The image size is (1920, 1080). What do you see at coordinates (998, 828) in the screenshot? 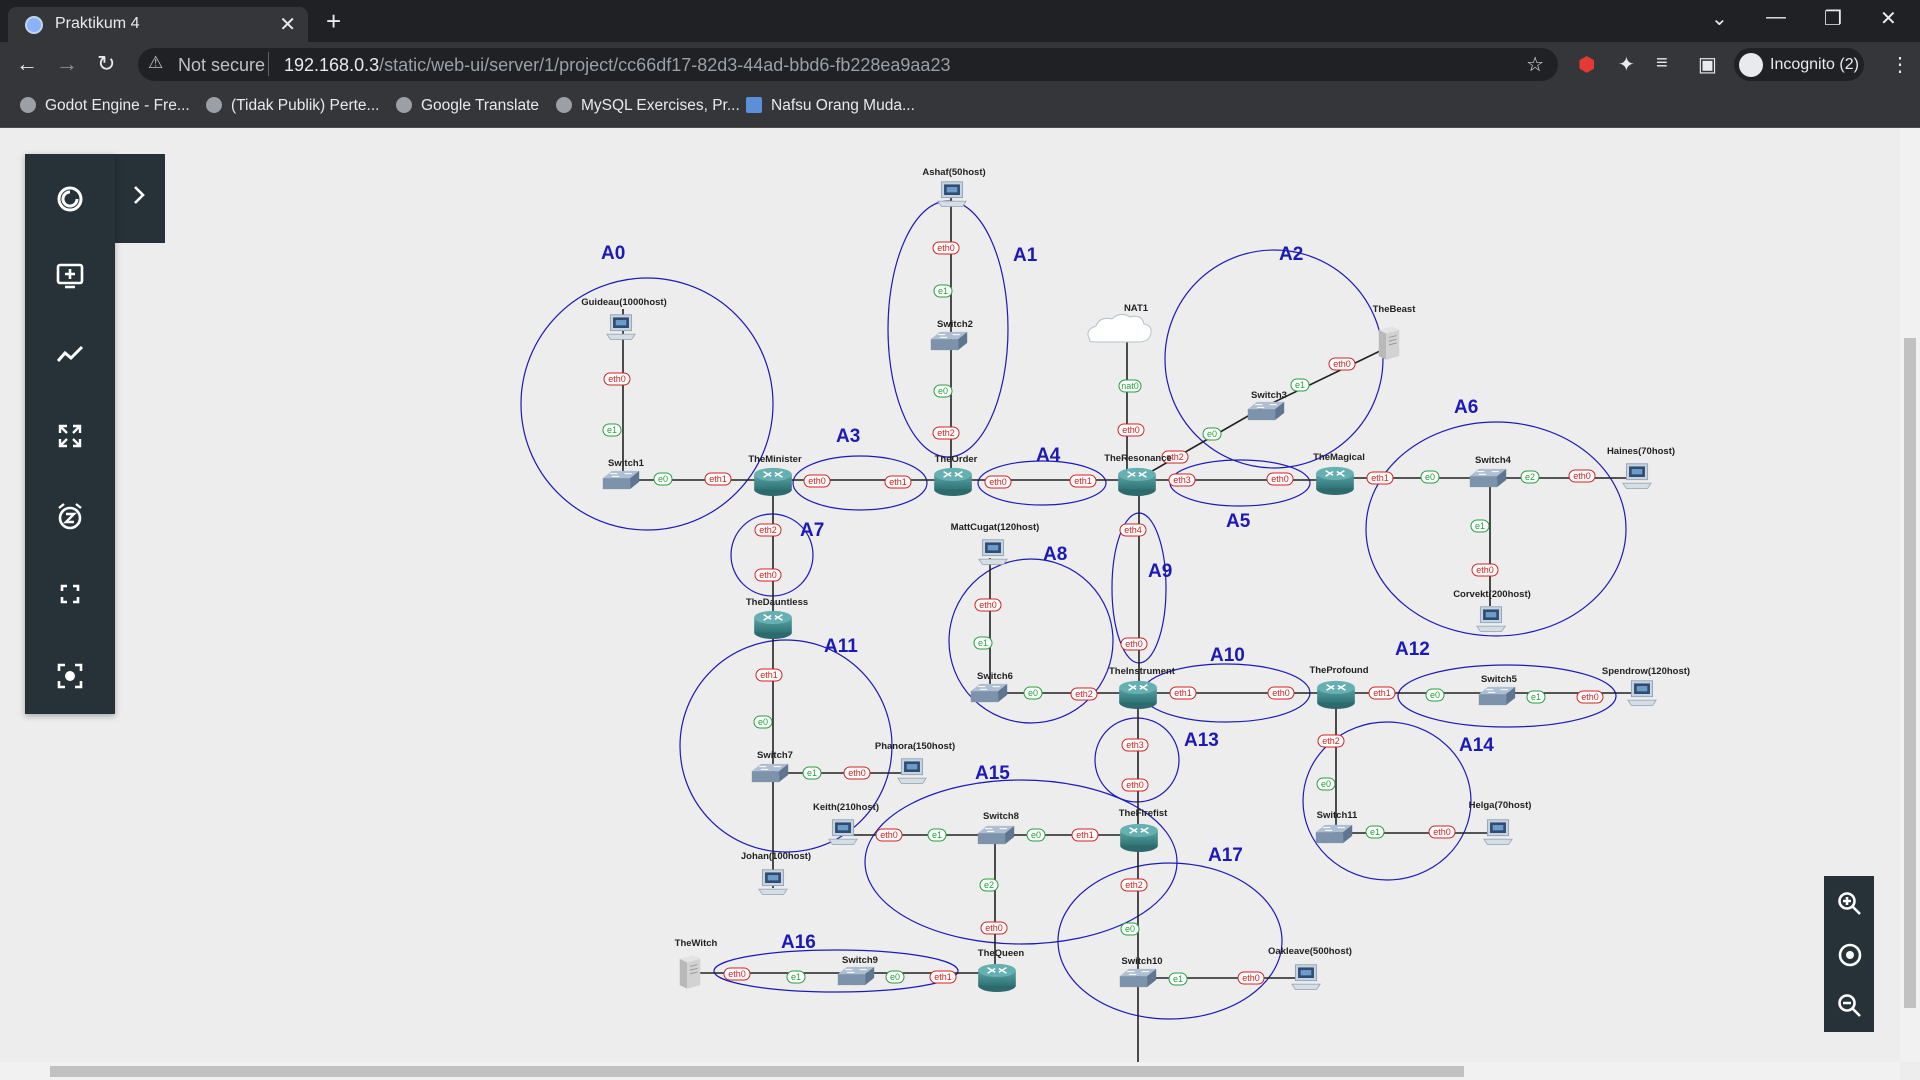
I see `switch-node-switch8: Switch8` at bounding box center [998, 828].